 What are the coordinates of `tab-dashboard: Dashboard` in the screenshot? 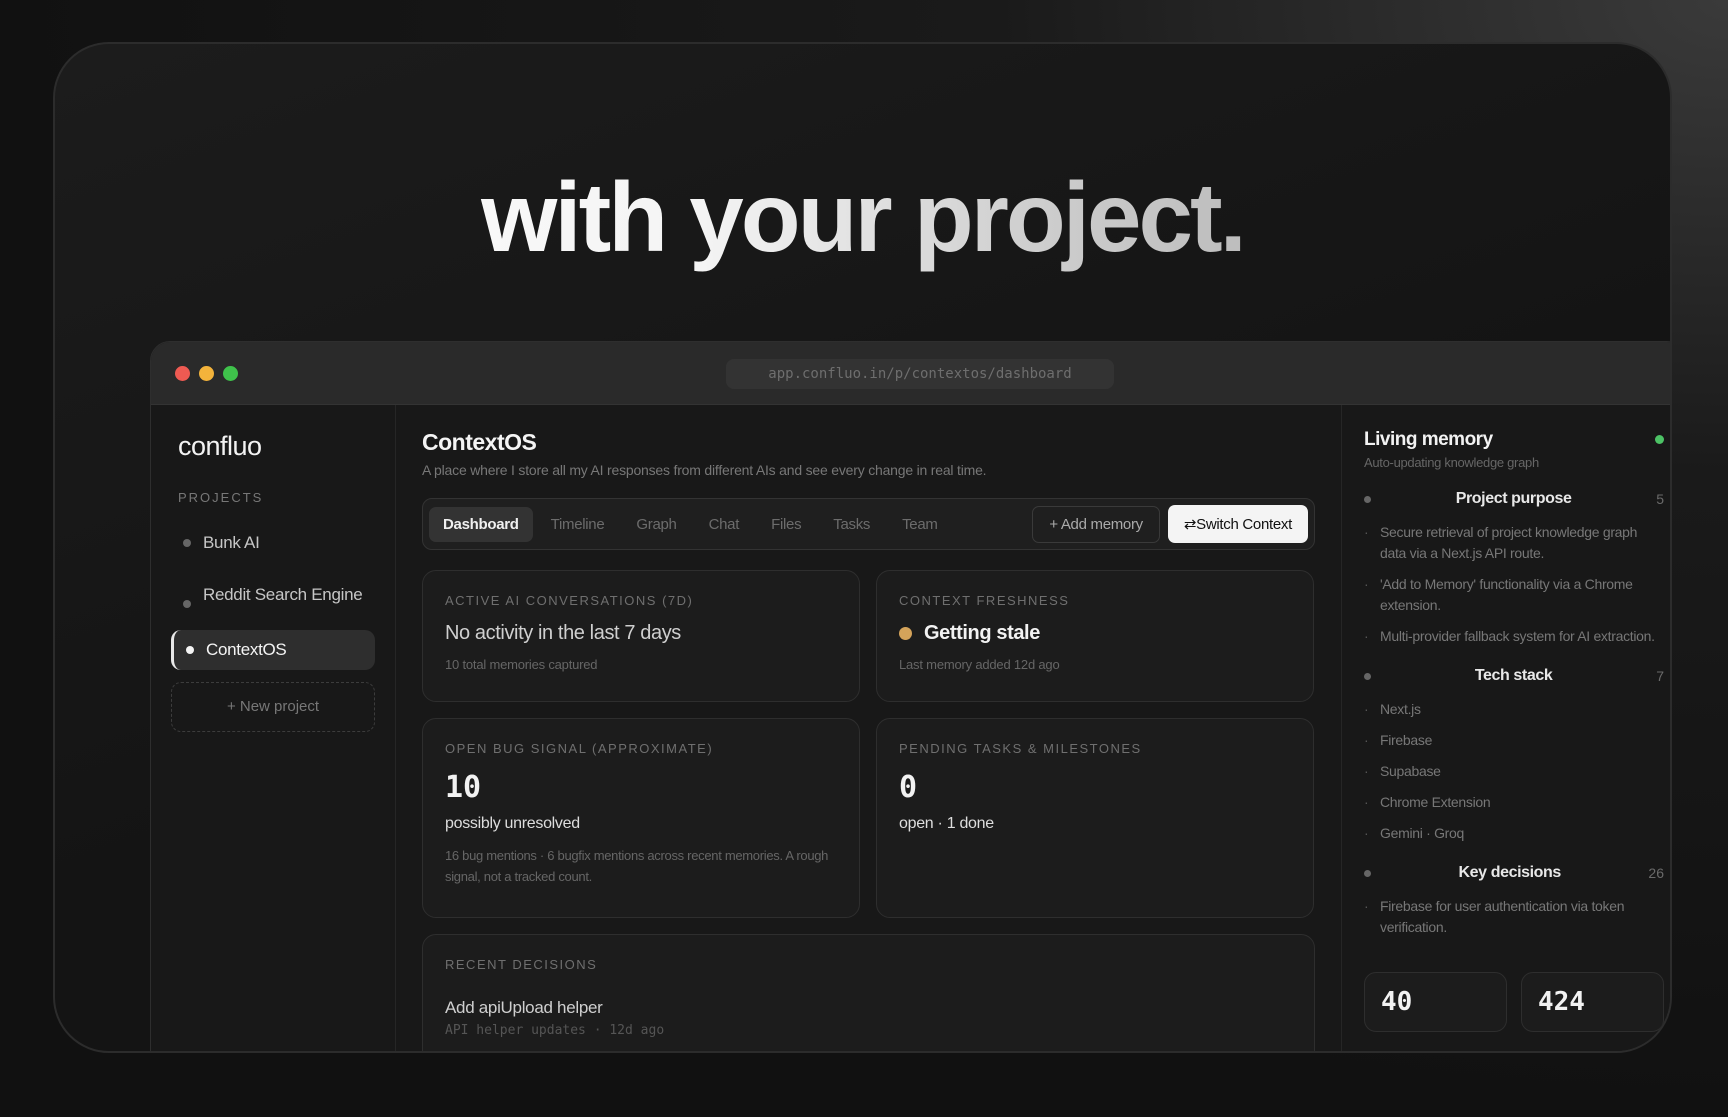 It's located at (481, 524).